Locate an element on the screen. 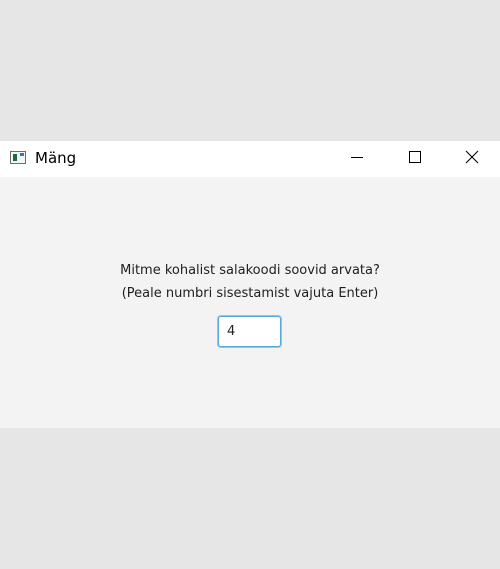  close-button is located at coordinates (472, 157).